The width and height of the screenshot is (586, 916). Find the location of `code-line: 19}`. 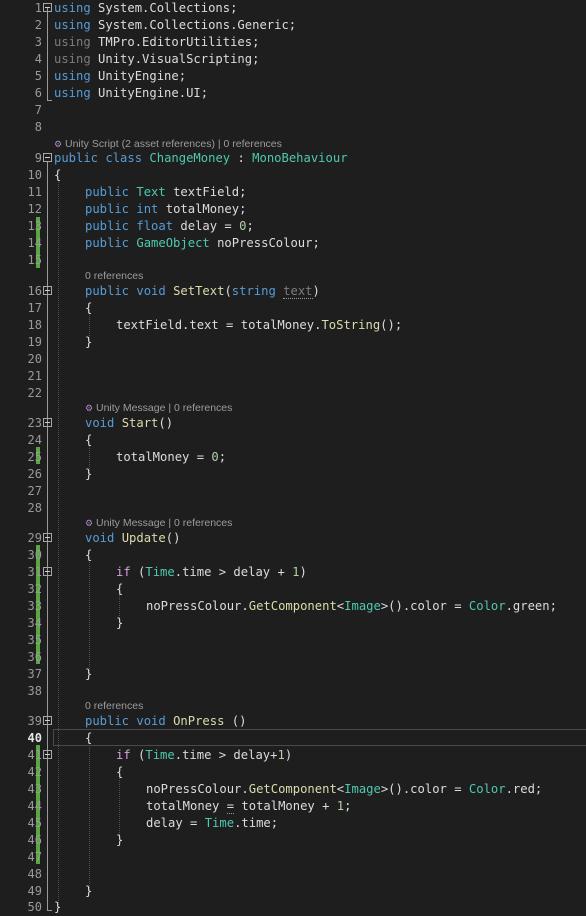

code-line: 19} is located at coordinates (293, 342).